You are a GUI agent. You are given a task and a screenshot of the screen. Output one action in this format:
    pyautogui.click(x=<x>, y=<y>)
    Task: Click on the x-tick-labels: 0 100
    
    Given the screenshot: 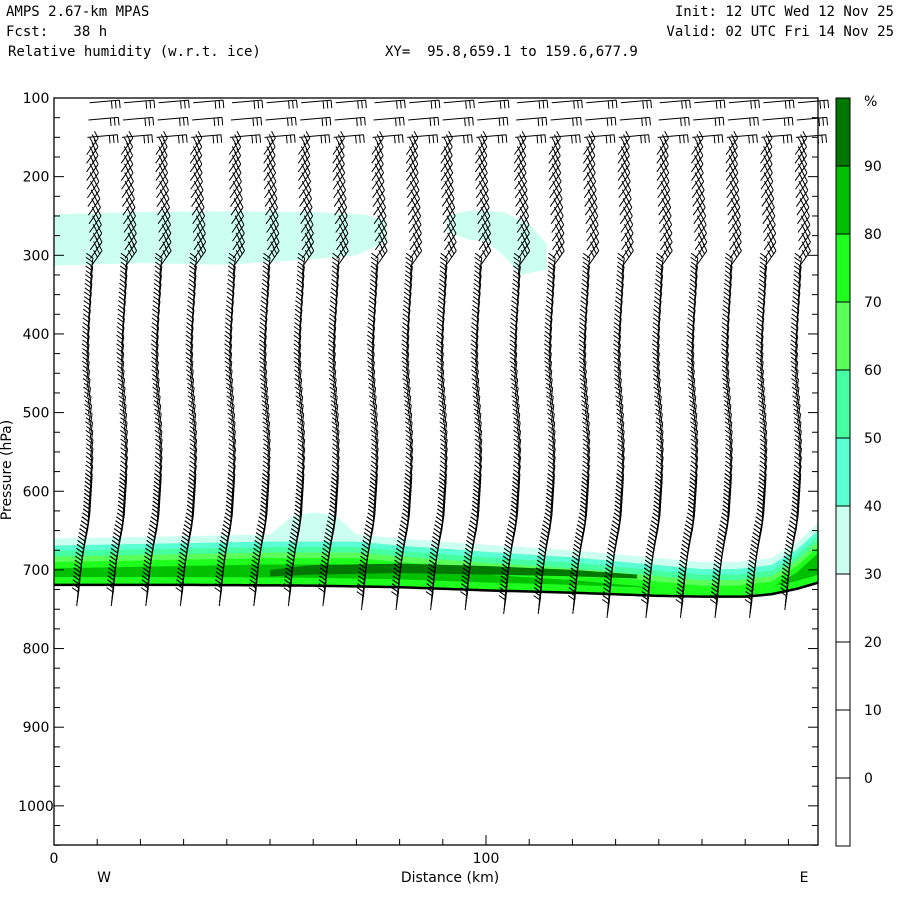 What is the action you would take?
    pyautogui.click(x=275, y=859)
    